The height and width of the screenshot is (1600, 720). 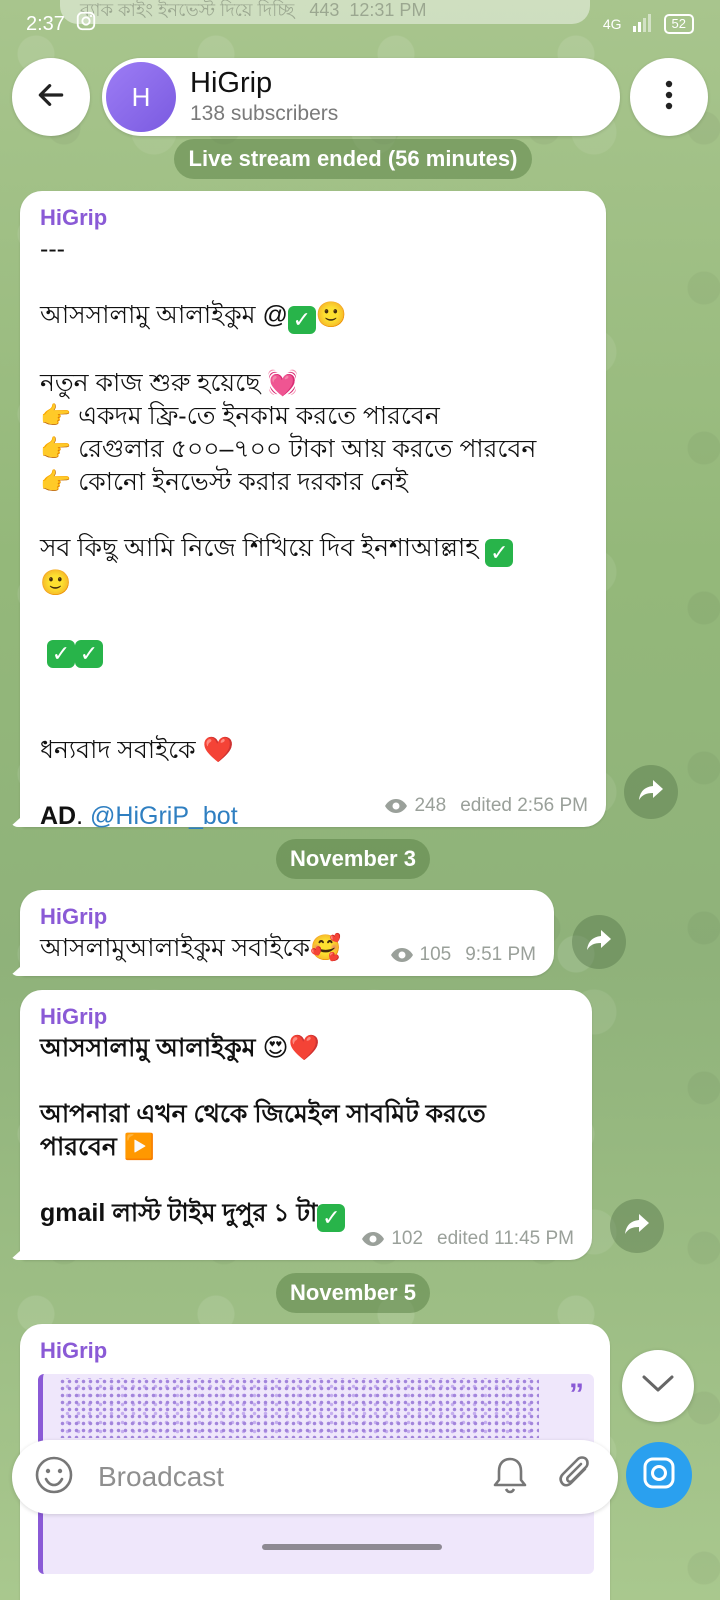 I want to click on message-line: নতুন কাজ শুরু হয়েছে 💓, so click(x=169, y=383).